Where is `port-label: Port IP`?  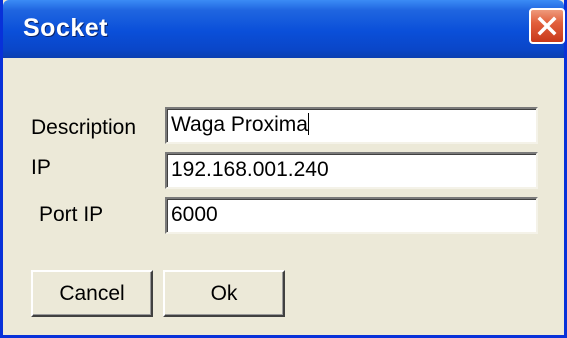
port-label: Port IP is located at coordinates (71, 214).